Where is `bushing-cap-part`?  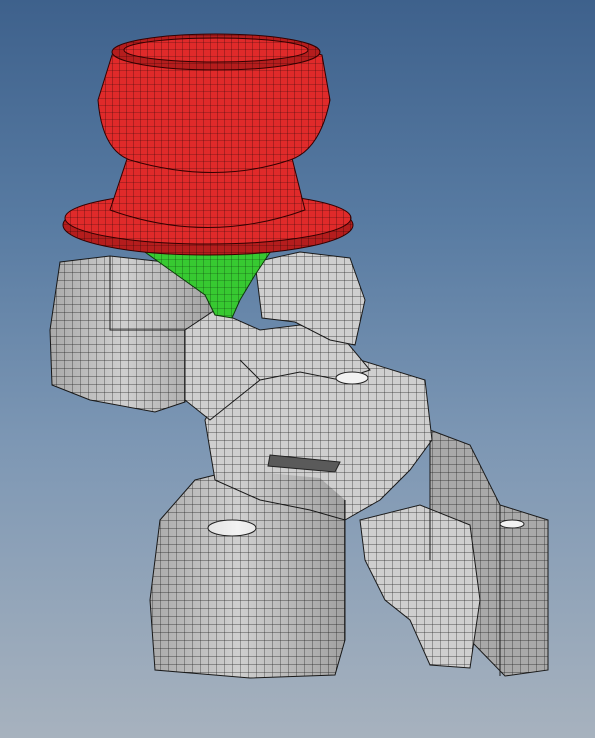 bushing-cap-part is located at coordinates (208, 144).